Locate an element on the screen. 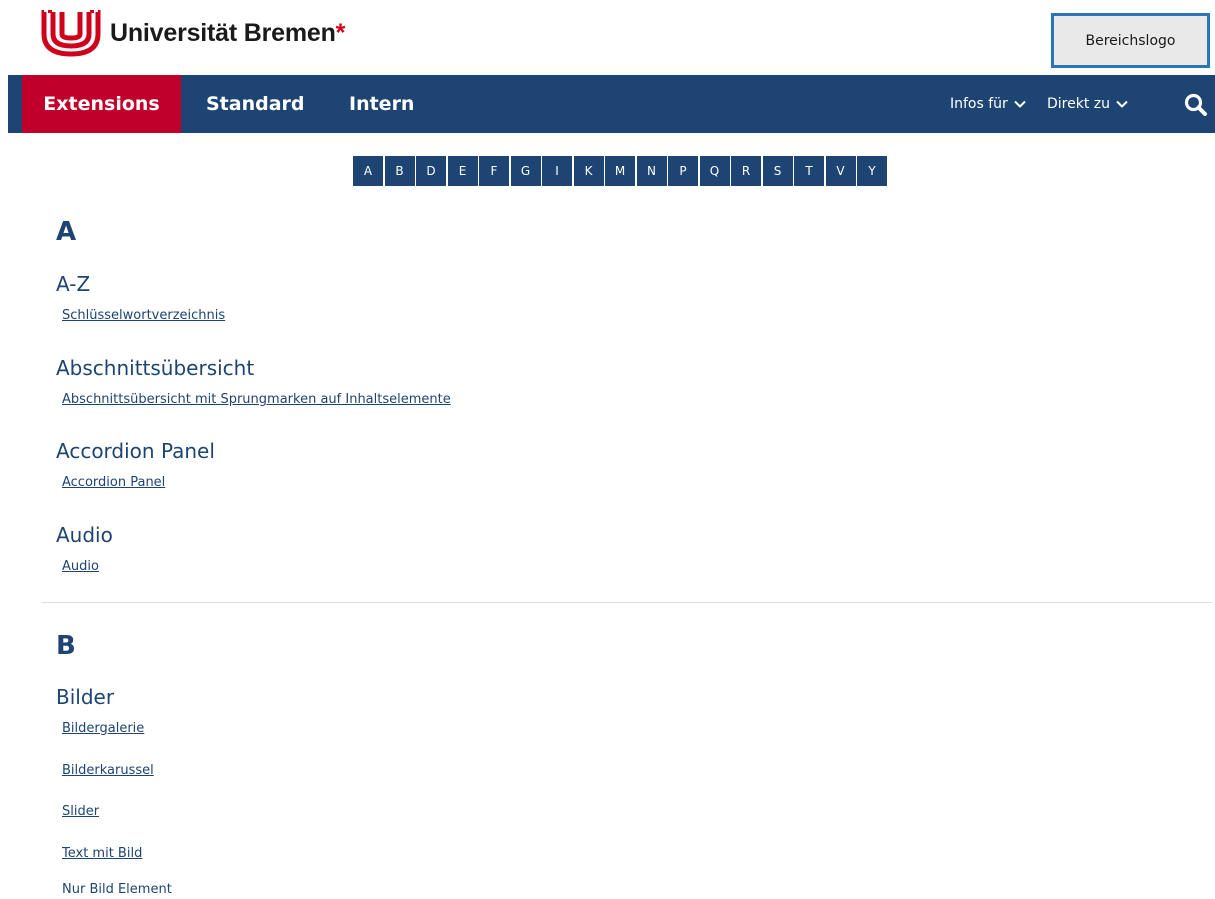 Image resolution: width=1215 pixels, height=899 pixels. group-title-audio: Audio is located at coordinates (84, 535).